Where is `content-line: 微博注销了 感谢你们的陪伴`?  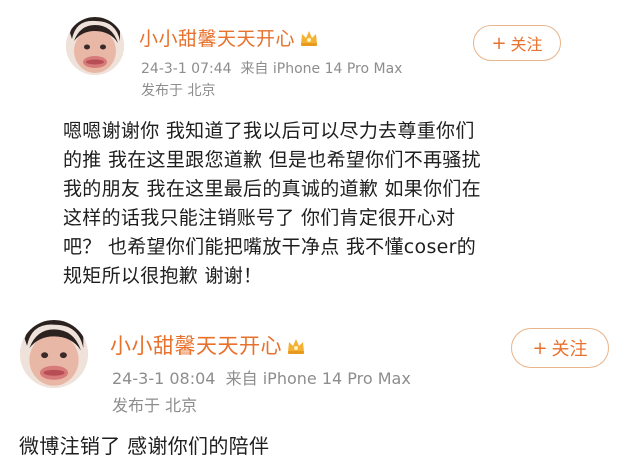 content-line: 微博注销了 感谢你们的陪伴 is located at coordinates (144, 446).